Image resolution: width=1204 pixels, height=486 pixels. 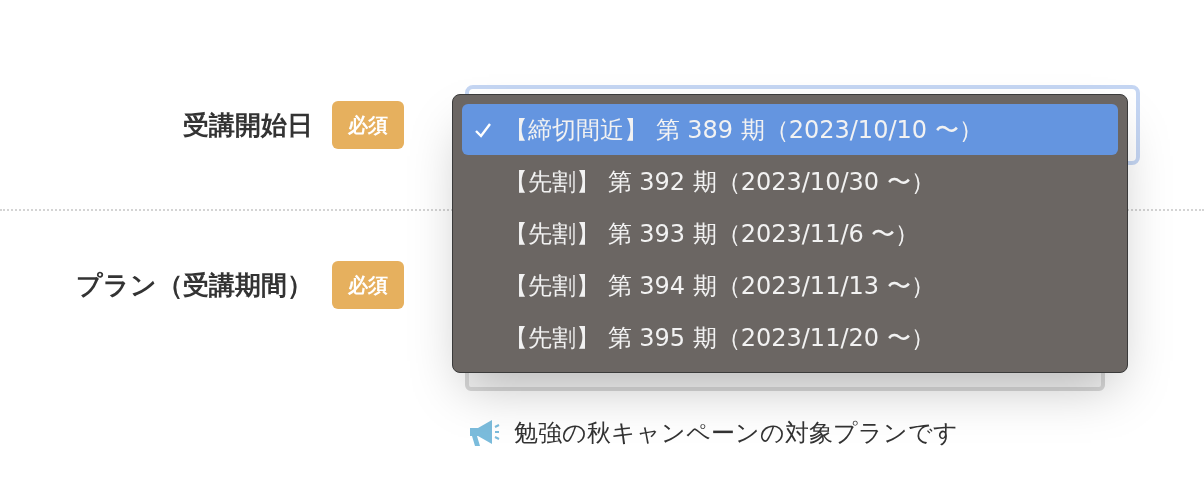 What do you see at coordinates (790, 337) in the screenshot?
I see `dropdown-option: 【先割】 第 395 期（2023/11/20 〜）` at bounding box center [790, 337].